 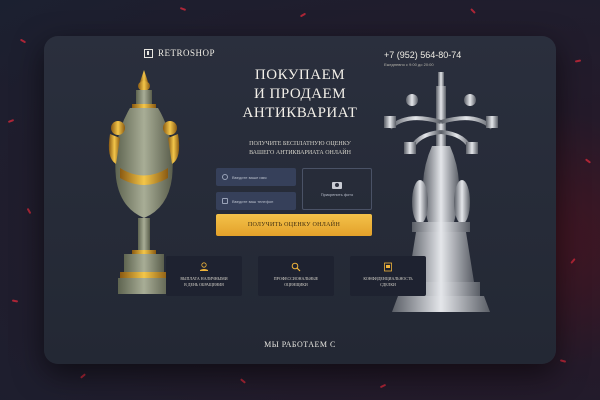 I want to click on working-hours: Ежедневно с 9:00 до 20:00, so click(x=409, y=64).